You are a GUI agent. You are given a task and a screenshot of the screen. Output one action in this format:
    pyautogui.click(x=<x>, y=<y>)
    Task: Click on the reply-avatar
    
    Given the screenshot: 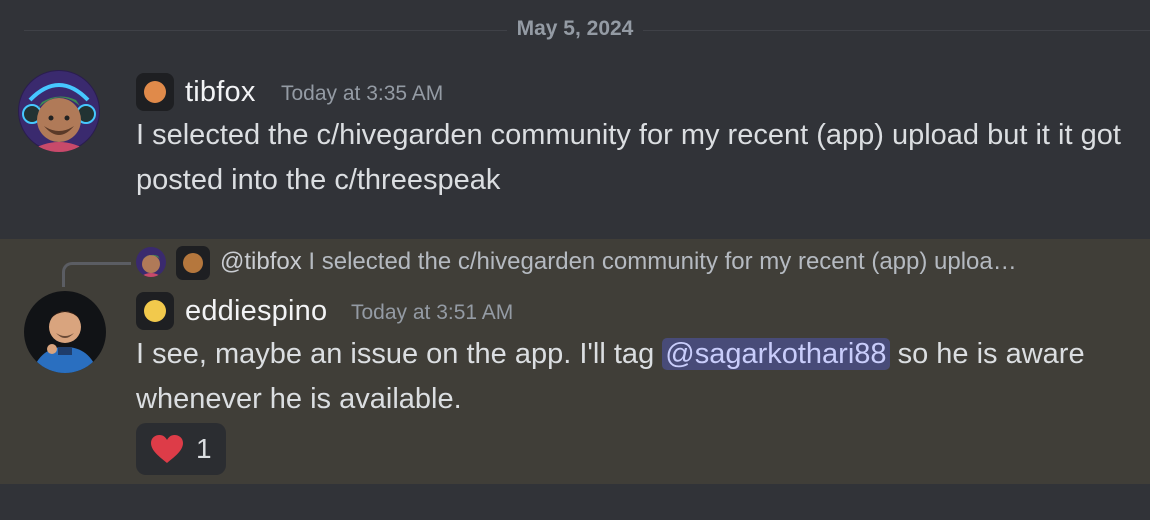 What is the action you would take?
    pyautogui.click(x=151, y=262)
    